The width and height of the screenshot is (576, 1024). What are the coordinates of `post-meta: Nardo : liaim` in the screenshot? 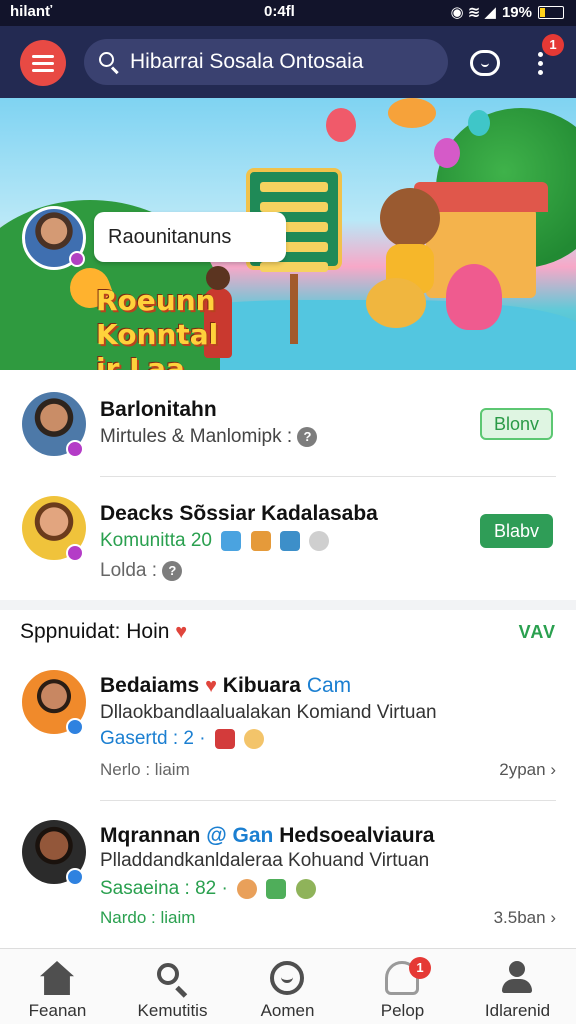 It's located at (148, 917).